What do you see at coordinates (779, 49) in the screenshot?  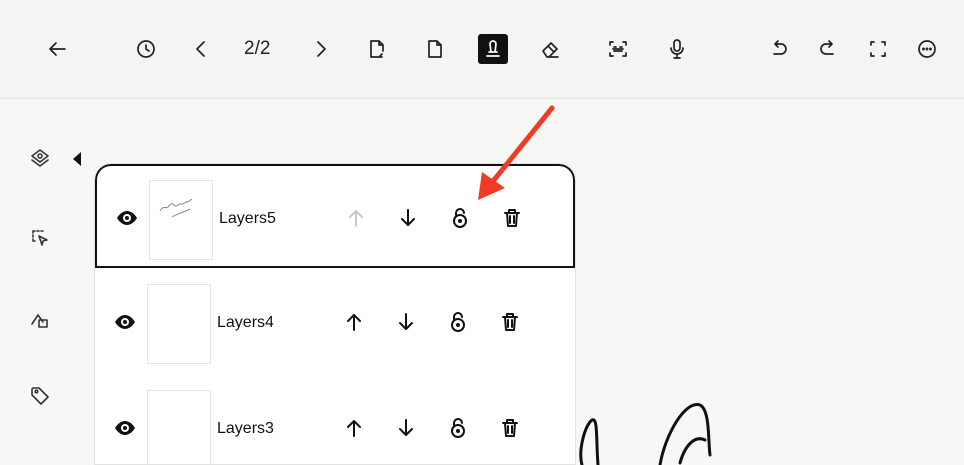 I see `undo-icon` at bounding box center [779, 49].